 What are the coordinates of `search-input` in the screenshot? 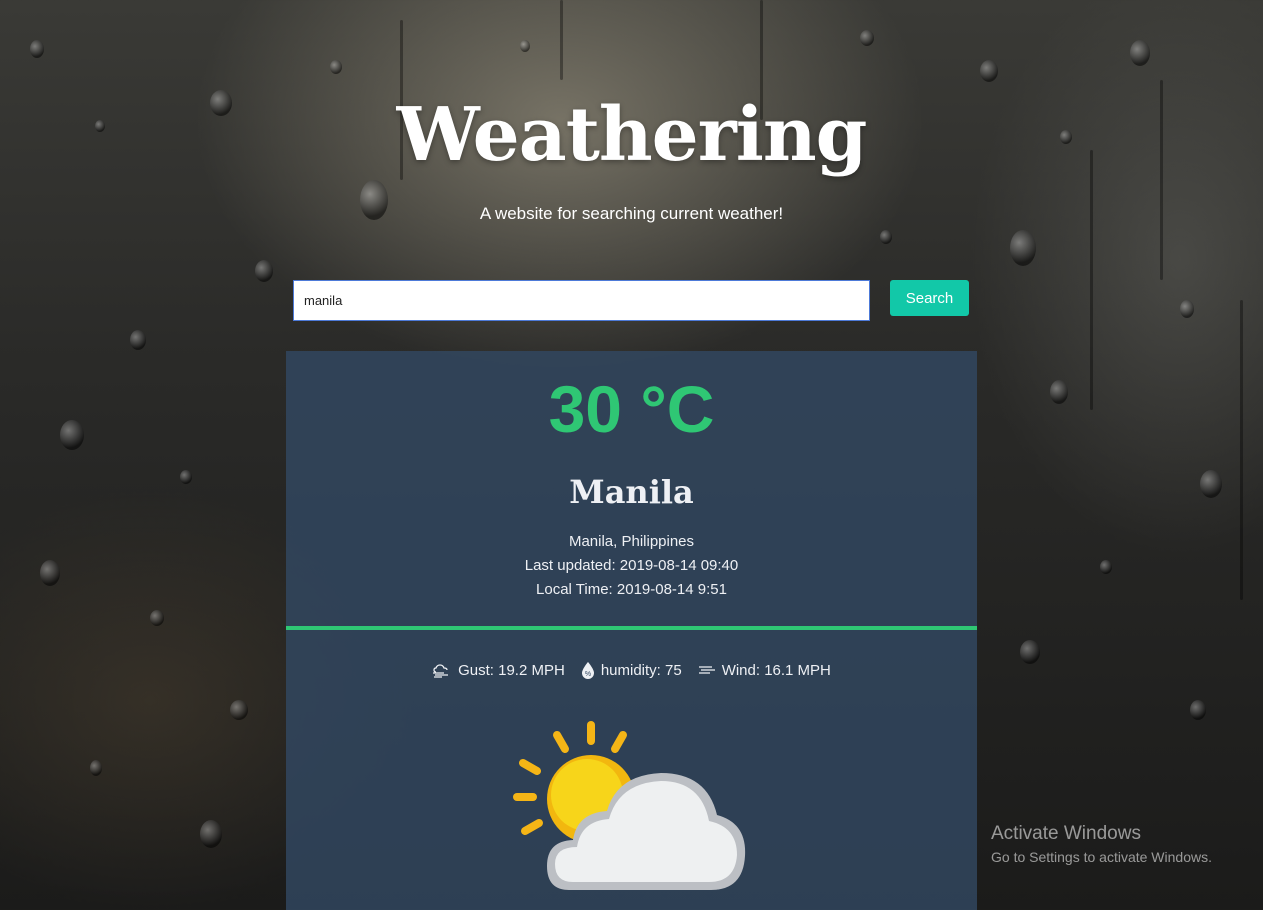 It's located at (581, 300).